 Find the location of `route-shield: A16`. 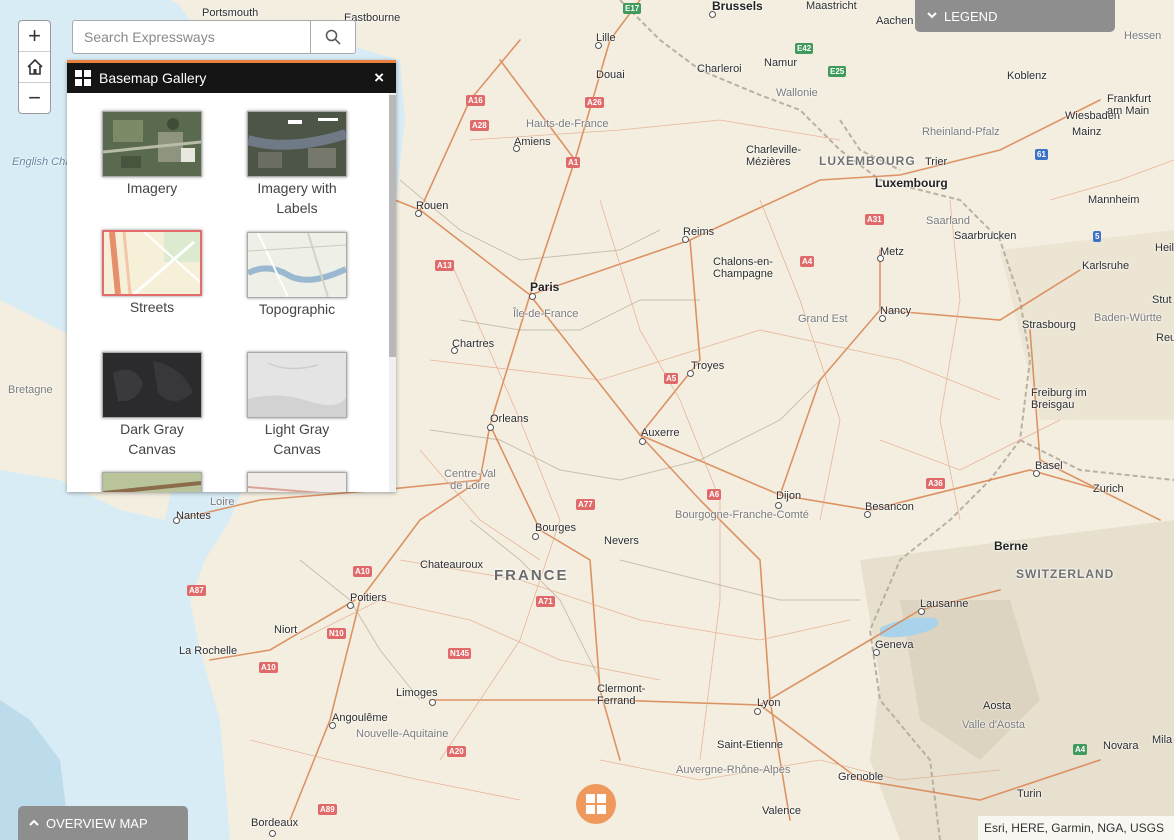

route-shield: A16 is located at coordinates (475, 100).